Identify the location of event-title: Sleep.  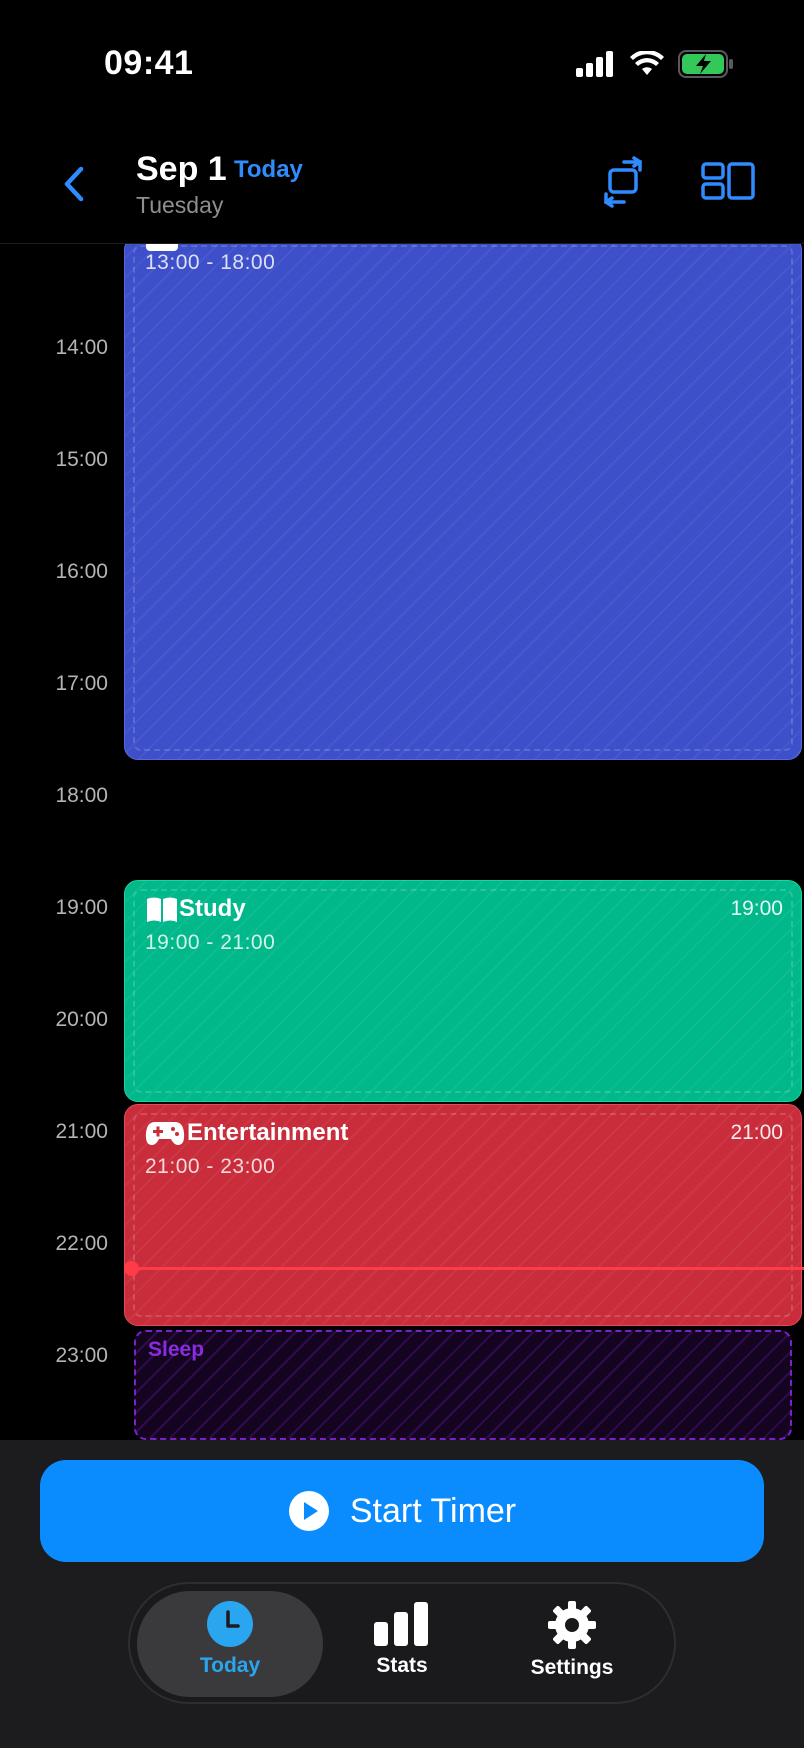
(176, 1349).